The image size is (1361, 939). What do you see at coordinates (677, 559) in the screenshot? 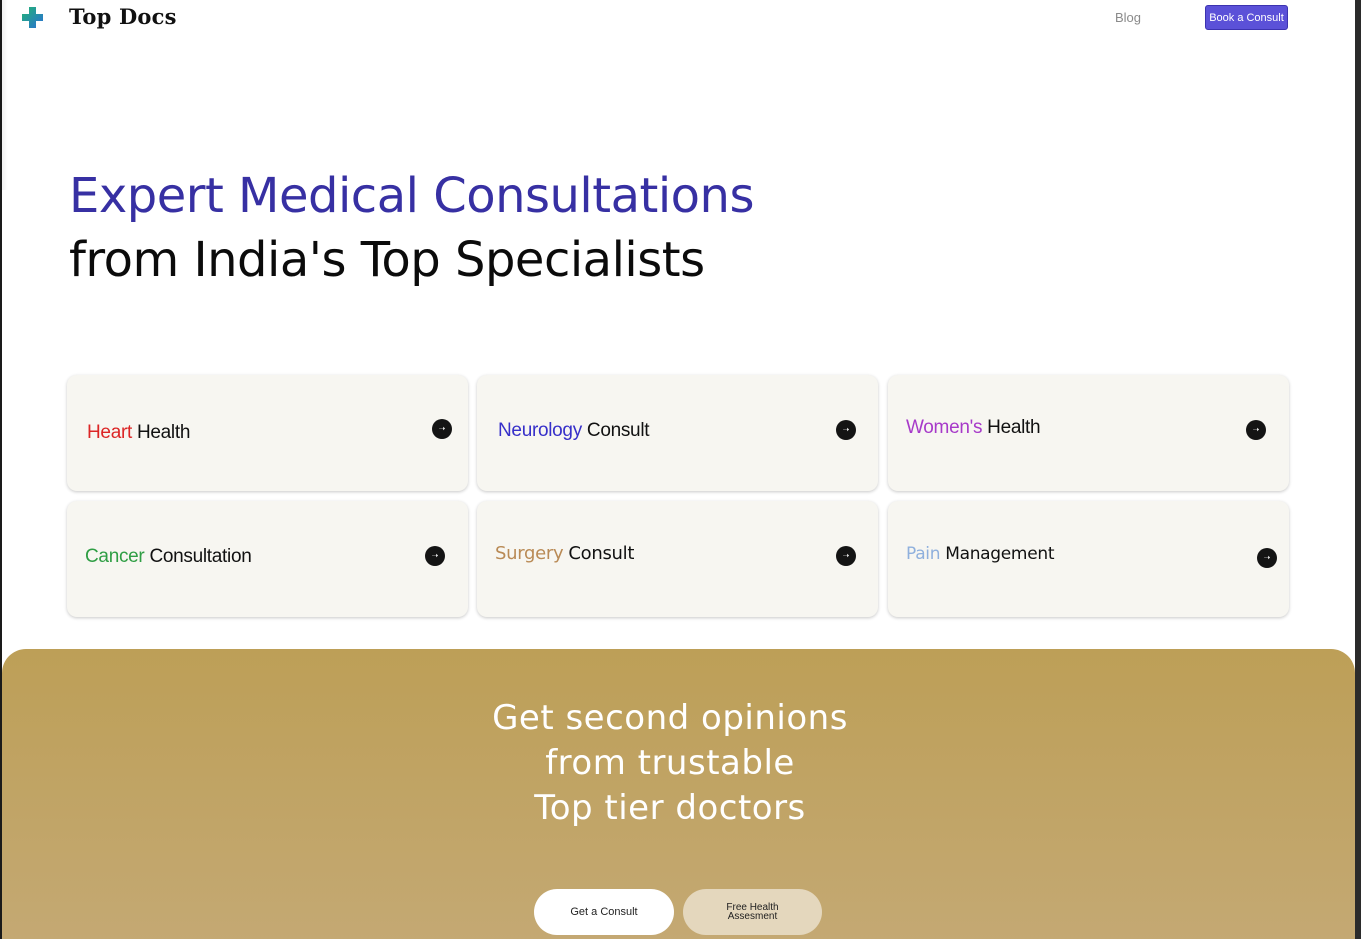
I see `card-surgery-consult: Surgery Consult ➝` at bounding box center [677, 559].